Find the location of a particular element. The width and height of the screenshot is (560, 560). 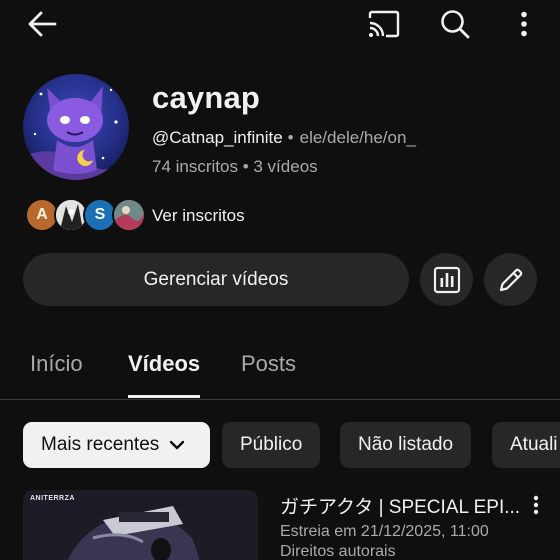

sort-dropdown-chip: Mais recentes is located at coordinates (116, 445).